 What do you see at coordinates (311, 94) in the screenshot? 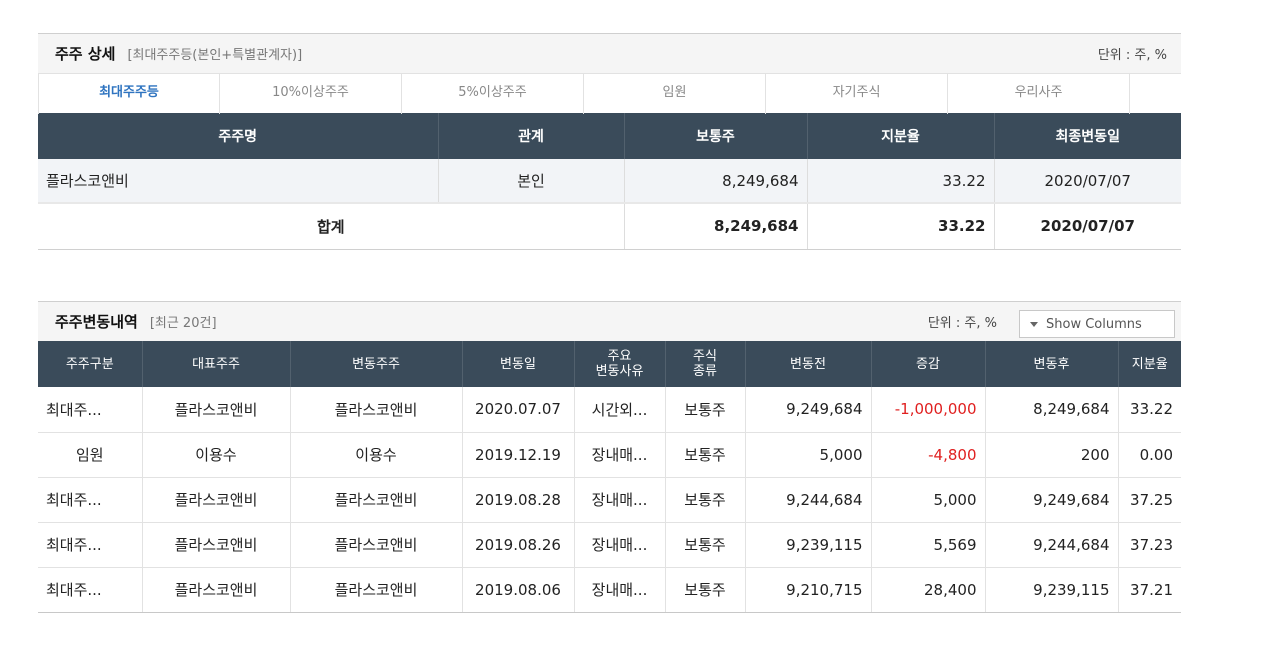
I see `tab-10pct-shareholders: 10%이상주주` at bounding box center [311, 94].